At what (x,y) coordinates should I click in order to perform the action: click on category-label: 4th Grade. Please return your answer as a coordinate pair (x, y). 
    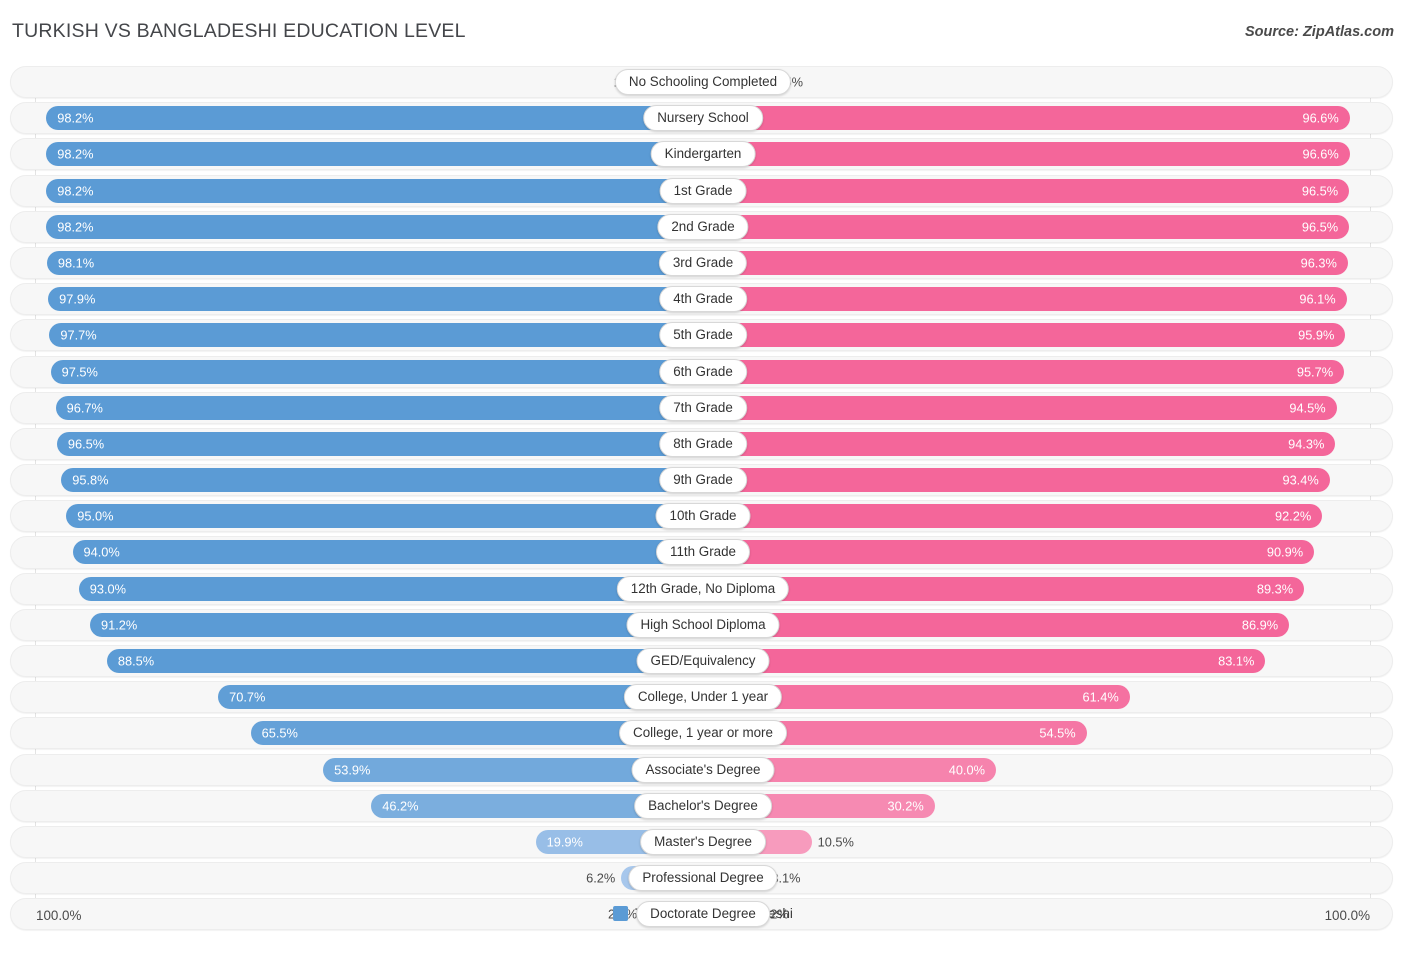
    Looking at the image, I should click on (703, 299).